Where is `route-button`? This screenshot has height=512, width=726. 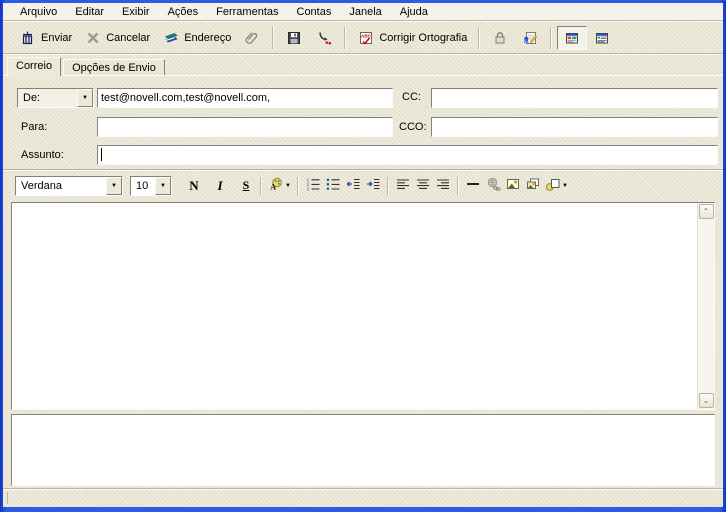
route-button is located at coordinates (324, 38).